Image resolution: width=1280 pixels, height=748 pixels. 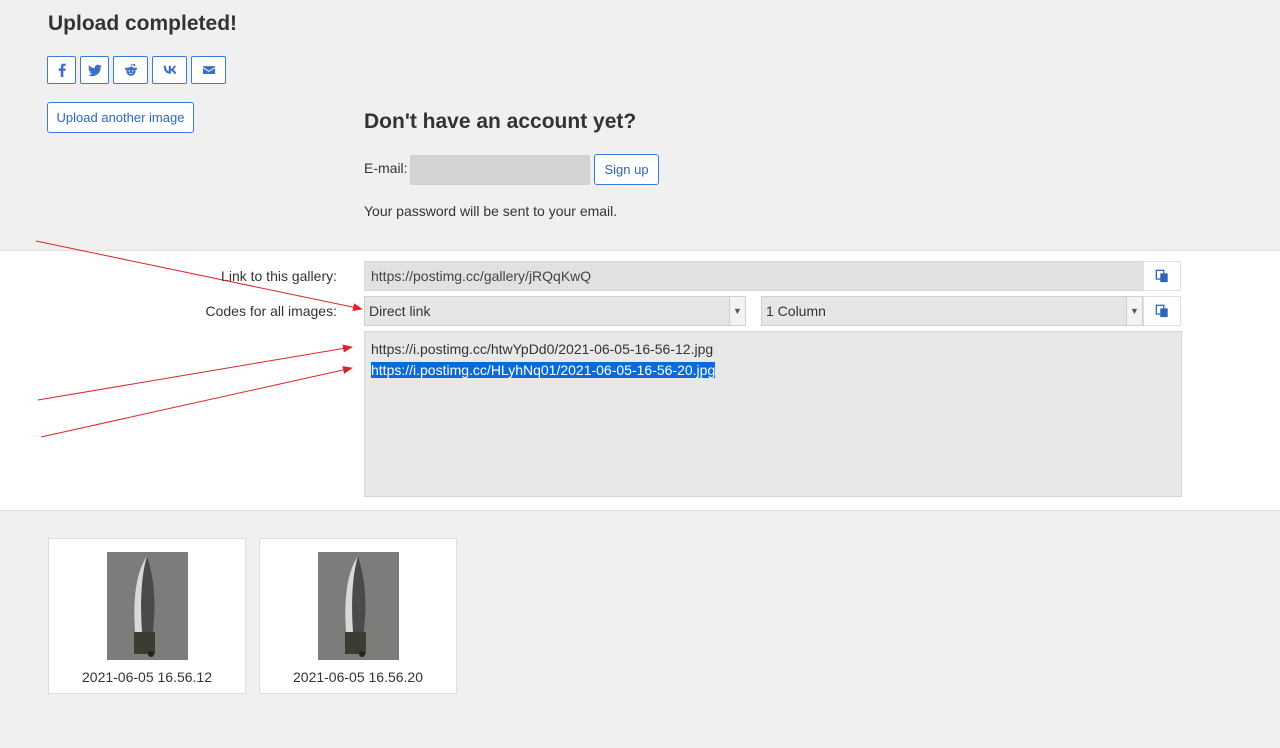 I want to click on vk-icon, so click(x=169, y=69).